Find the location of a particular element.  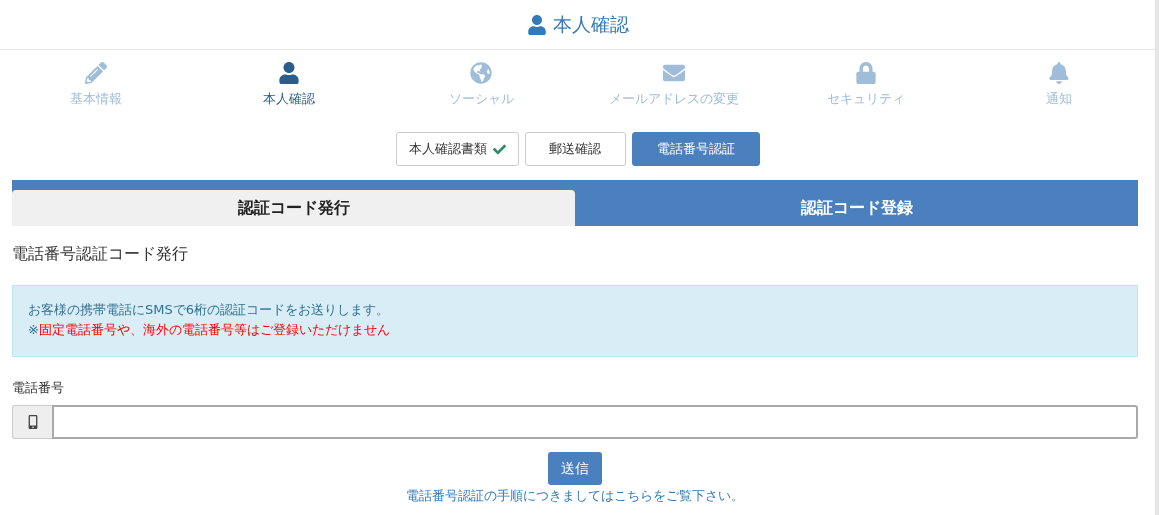

info-text: お客様の携帯電話にSMSで6桁の認証コードをお送りします。 is located at coordinates (209, 310).